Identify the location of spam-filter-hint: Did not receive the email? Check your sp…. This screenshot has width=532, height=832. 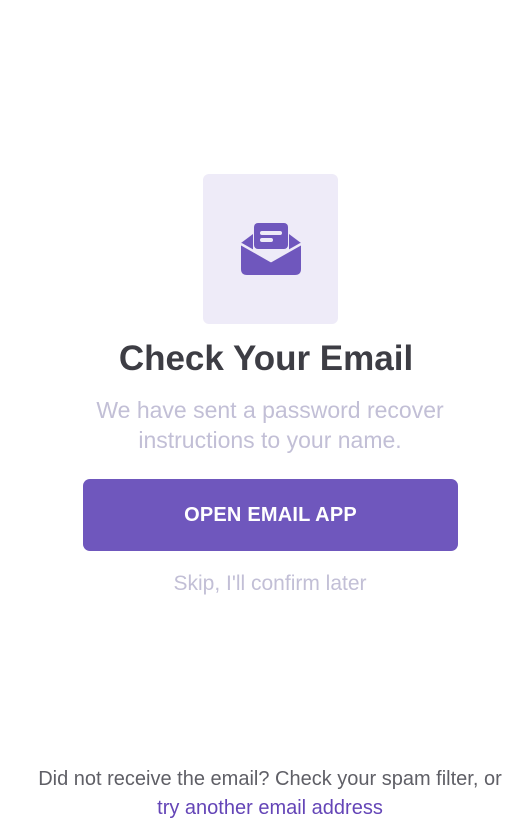
(270, 779).